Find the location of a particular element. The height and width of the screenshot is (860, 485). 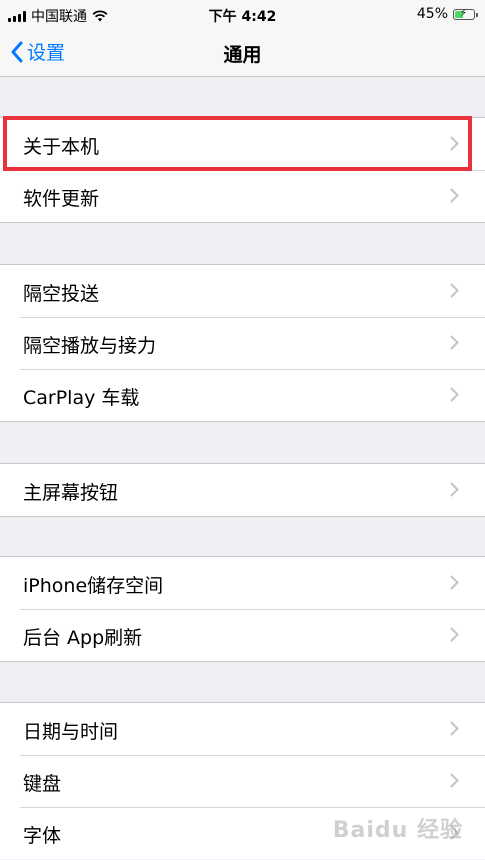

settings-group-storage: iPhone储存空间 后台 App刷新 is located at coordinates (242, 609).